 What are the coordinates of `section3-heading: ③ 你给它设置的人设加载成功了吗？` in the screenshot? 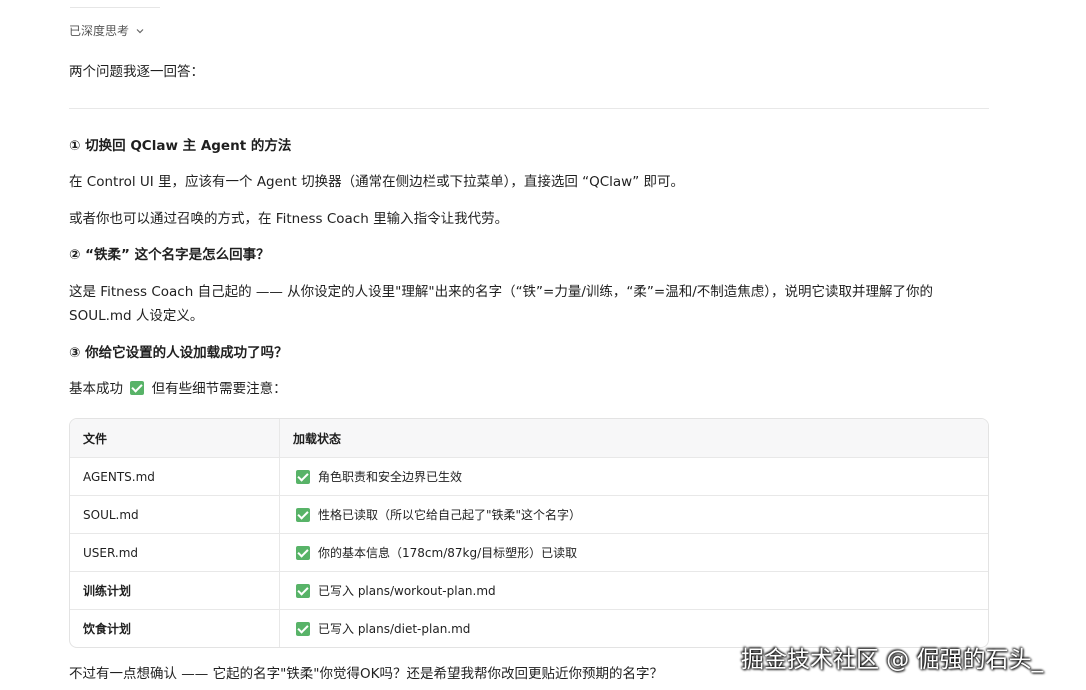 It's located at (178, 353).